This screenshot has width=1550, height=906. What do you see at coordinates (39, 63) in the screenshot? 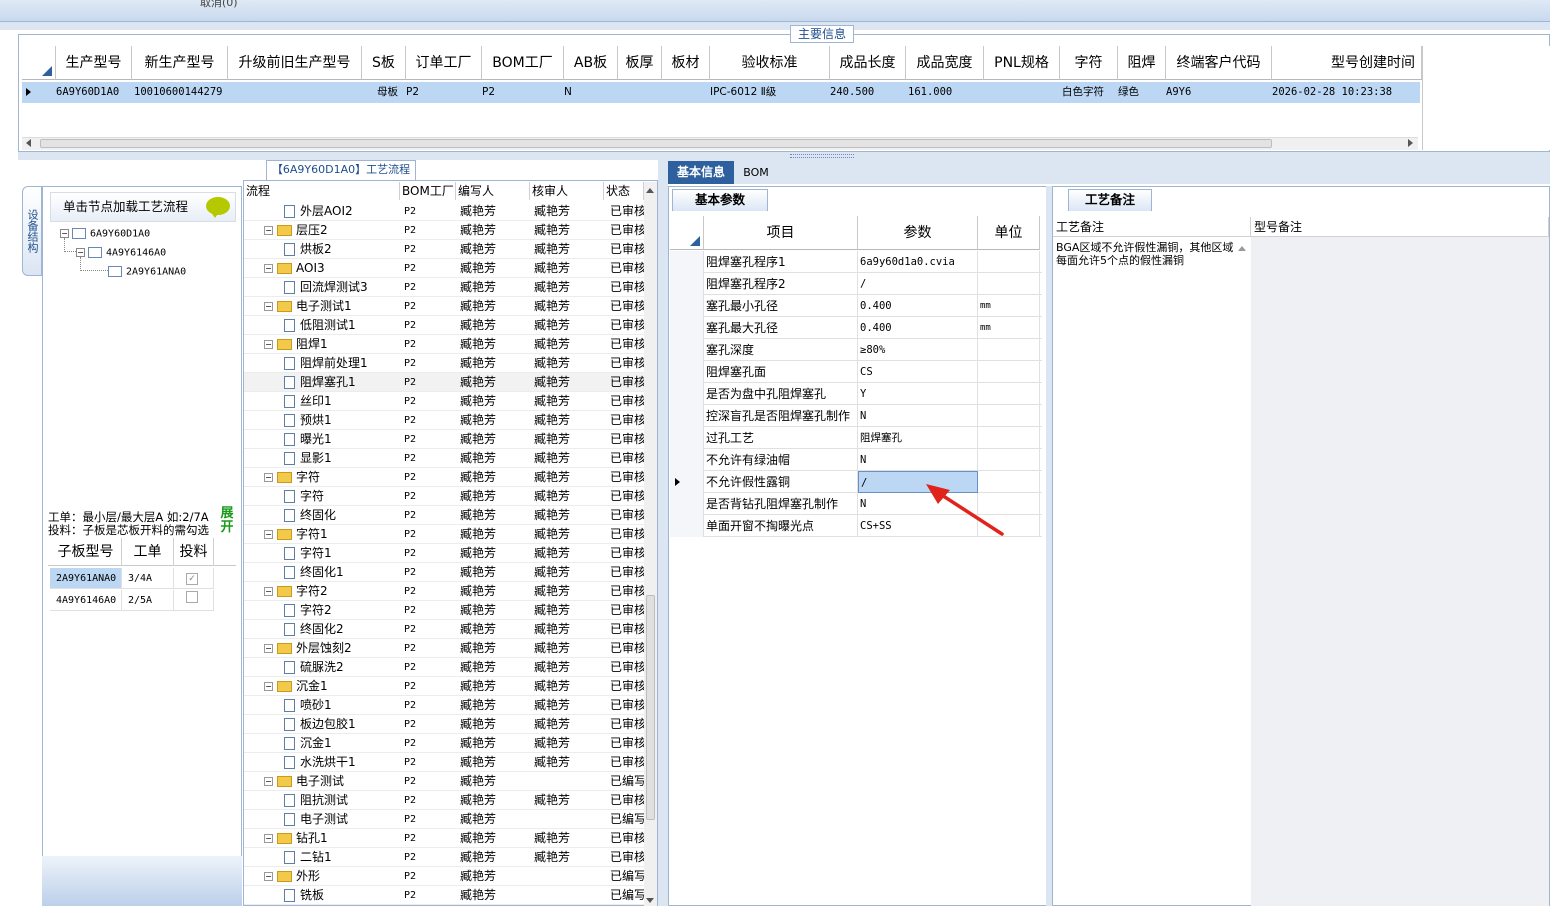
I see `grid-corner` at bounding box center [39, 63].